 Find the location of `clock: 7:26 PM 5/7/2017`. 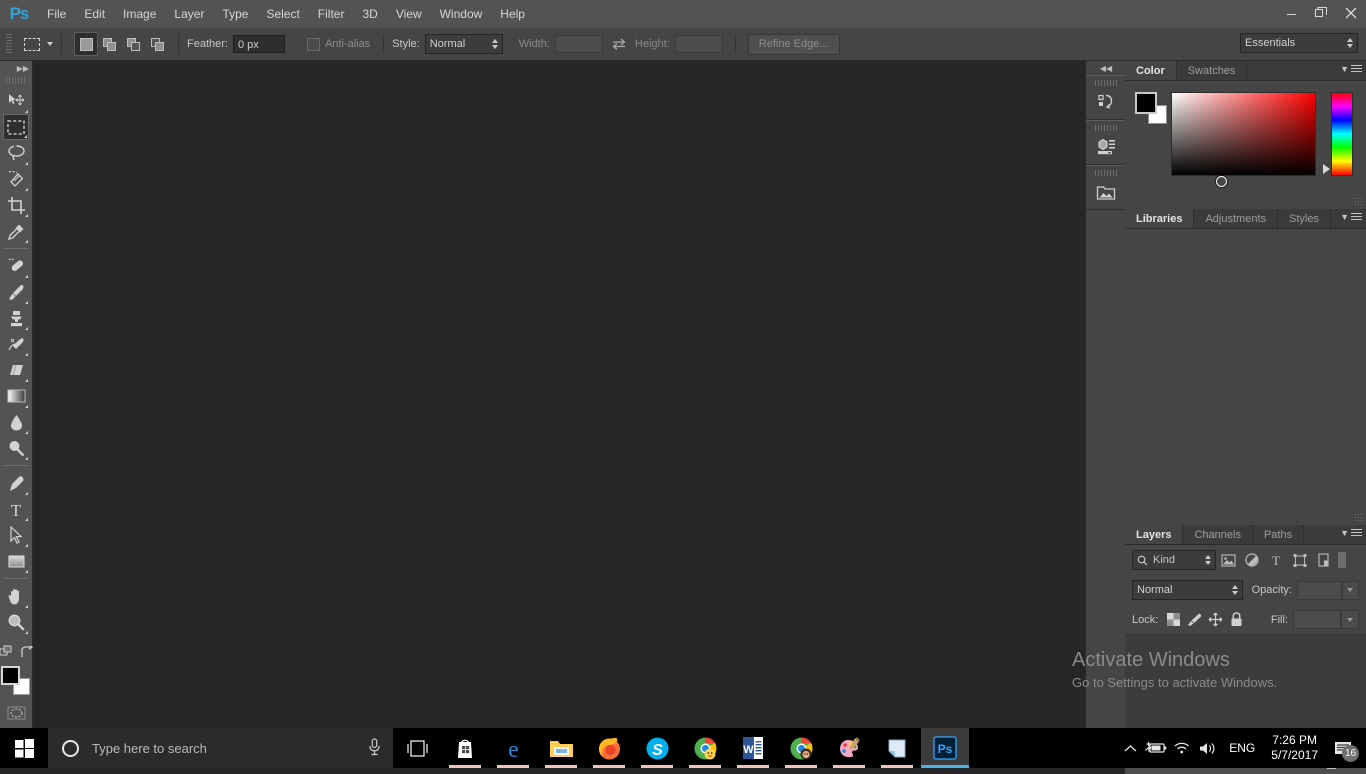

clock: 7:26 PM 5/7/2017 is located at coordinates (1294, 748).